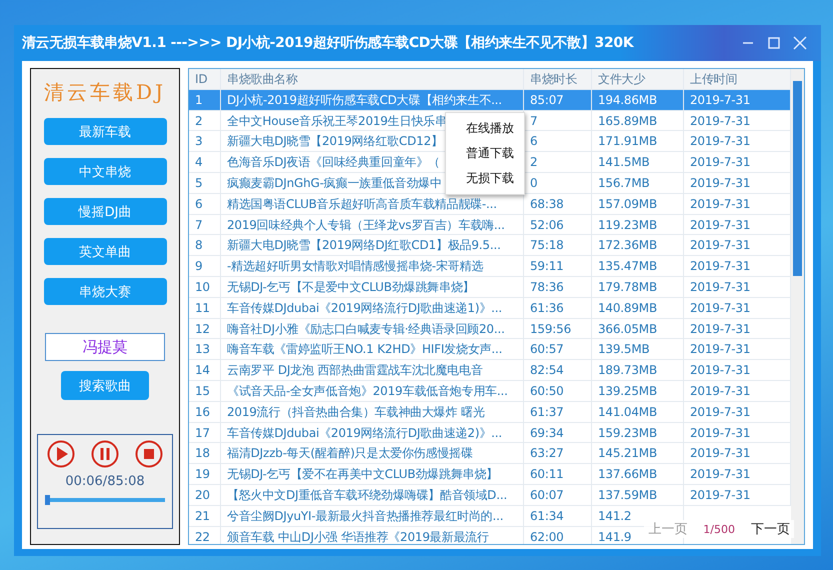  What do you see at coordinates (547, 287) in the screenshot?
I see `table-cell: 78:36` at bounding box center [547, 287].